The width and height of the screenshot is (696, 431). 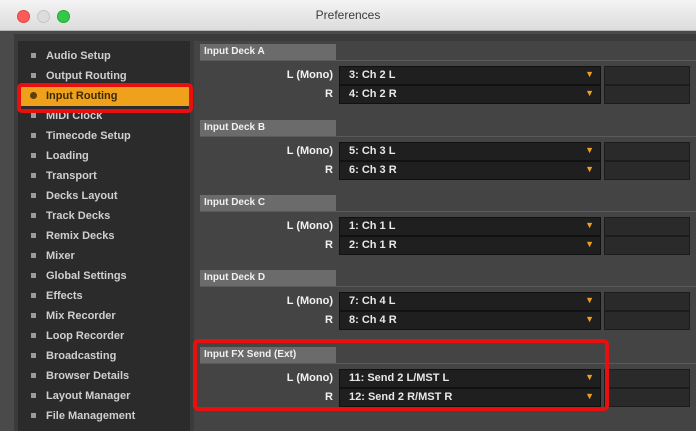 I want to click on sidebar-item-label: Mix Recorder, so click(x=81, y=316).